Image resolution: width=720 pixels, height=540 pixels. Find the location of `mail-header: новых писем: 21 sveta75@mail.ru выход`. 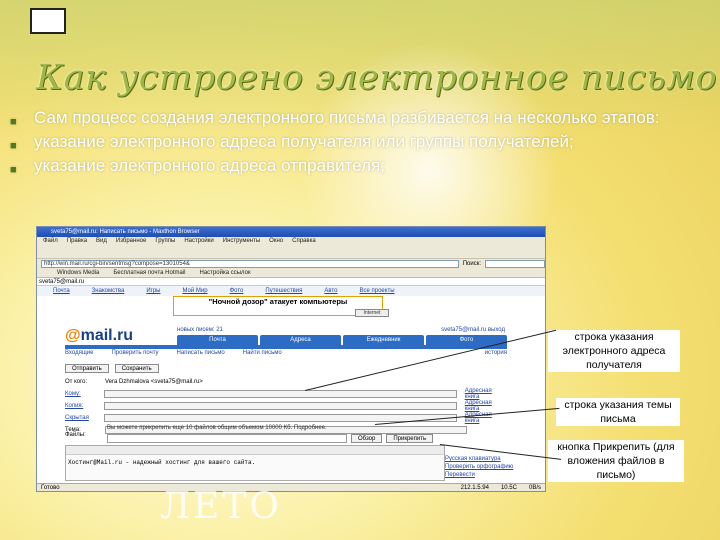

mail-header: новых писем: 21 sveta75@mail.ru выход is located at coordinates (341, 331).